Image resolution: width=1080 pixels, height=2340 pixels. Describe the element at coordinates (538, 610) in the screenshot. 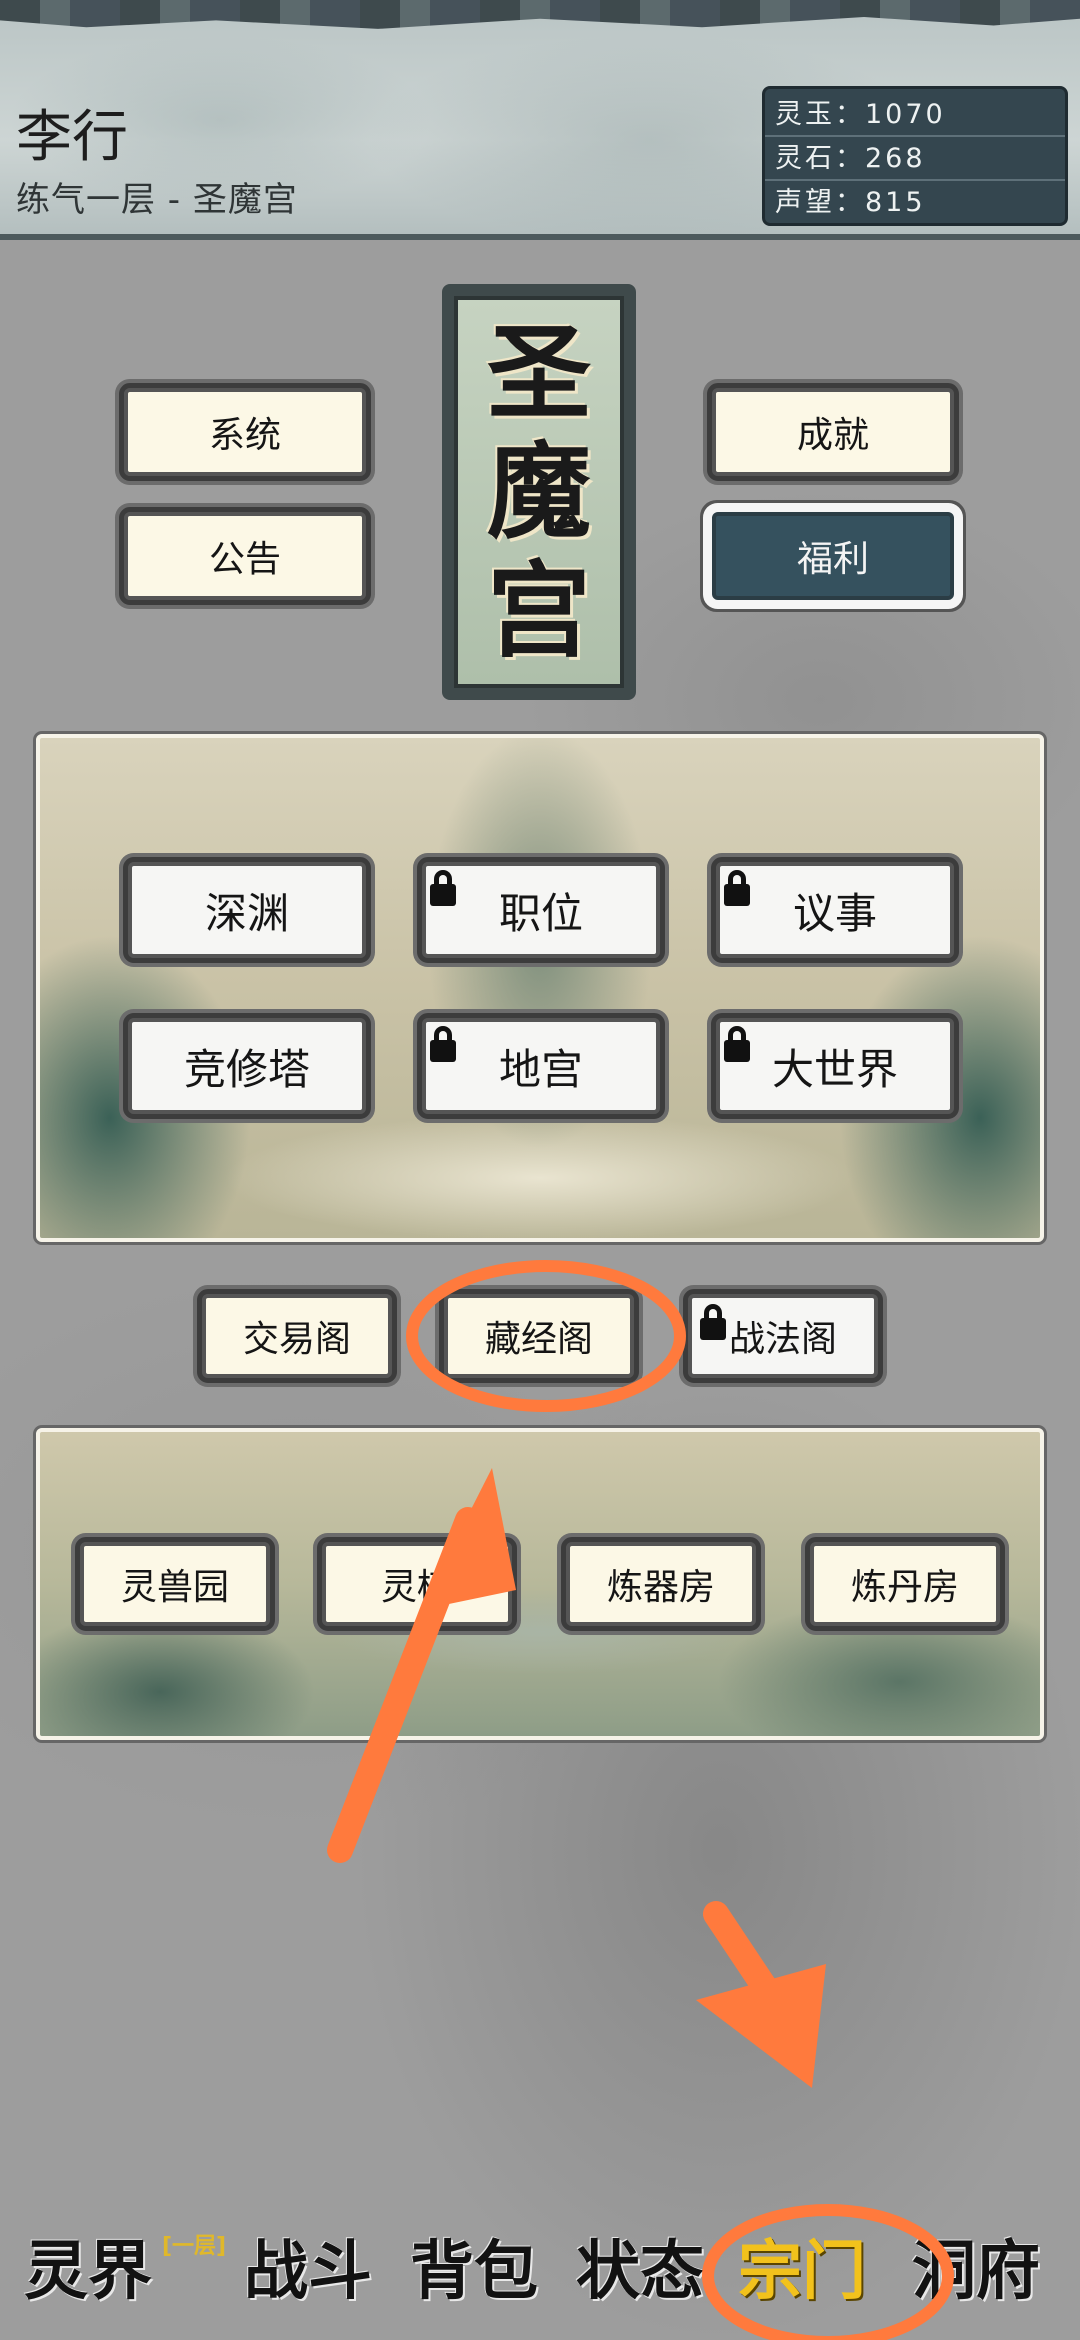

I see `sect-title-char: 宫` at that location.